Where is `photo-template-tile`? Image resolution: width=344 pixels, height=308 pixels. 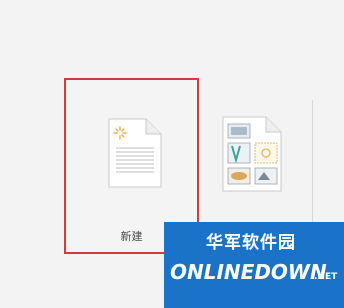
photo-template-tile is located at coordinates (252, 154).